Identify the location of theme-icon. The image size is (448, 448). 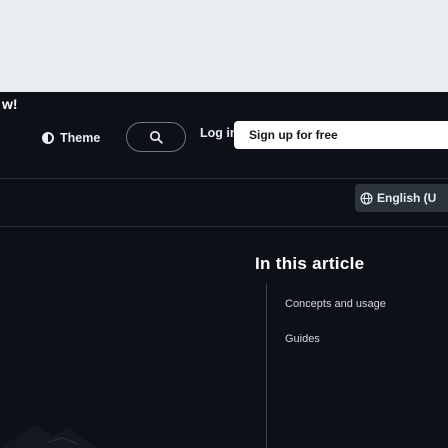
(48, 138).